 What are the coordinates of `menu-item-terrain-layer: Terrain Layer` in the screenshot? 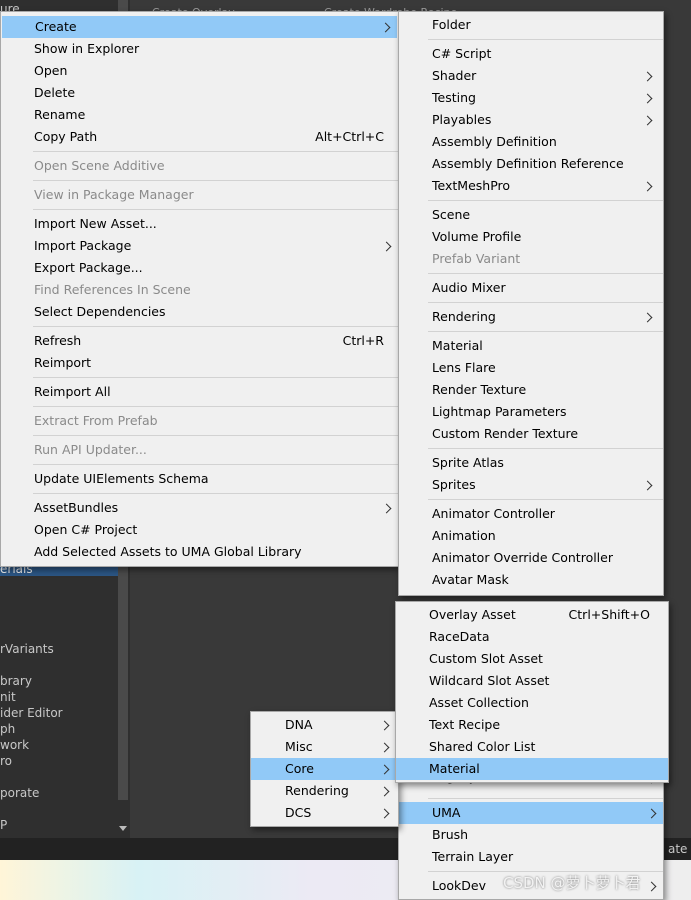 It's located at (531, 857).